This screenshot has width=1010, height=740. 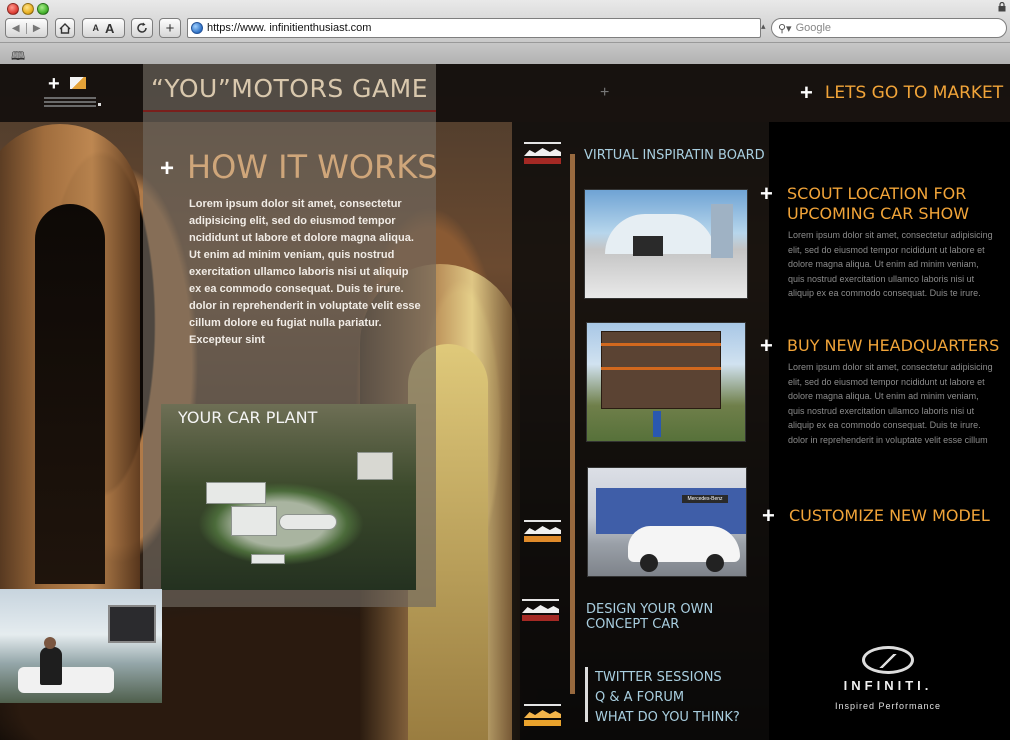 I want to click on reload-icon, so click(x=142, y=27).